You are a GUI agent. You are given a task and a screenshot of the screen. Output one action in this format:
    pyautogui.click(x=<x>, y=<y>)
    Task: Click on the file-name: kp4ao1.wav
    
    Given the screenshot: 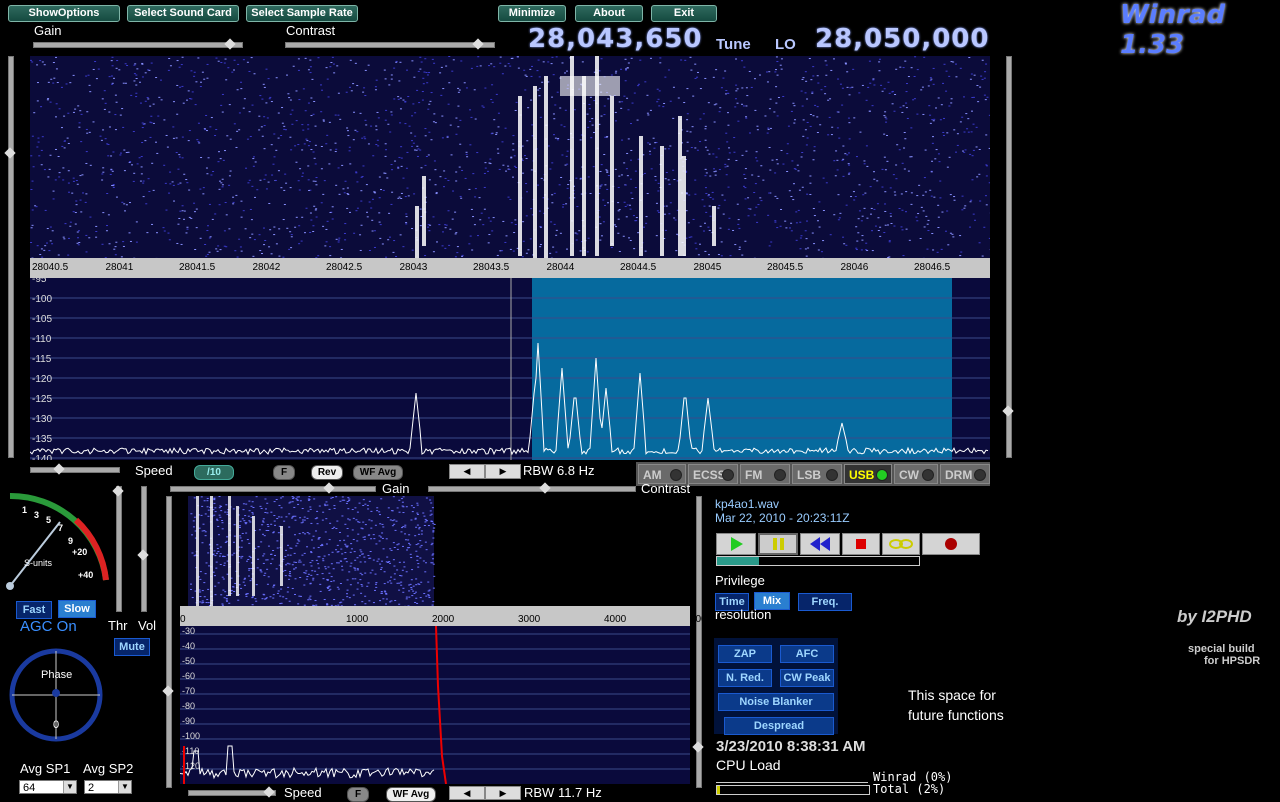 What is the action you would take?
    pyautogui.click(x=747, y=504)
    